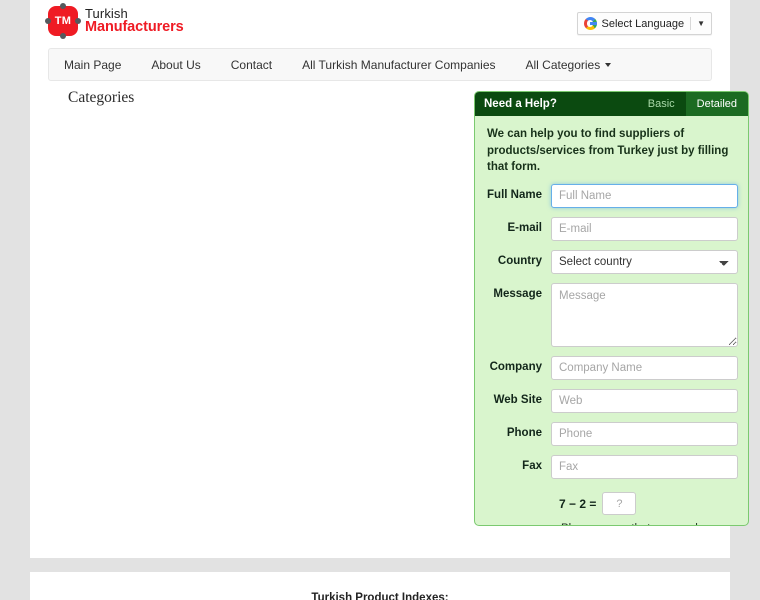  Describe the element at coordinates (610, 524) in the screenshot. I see `captcha-note: Please prove that you are human` at that location.